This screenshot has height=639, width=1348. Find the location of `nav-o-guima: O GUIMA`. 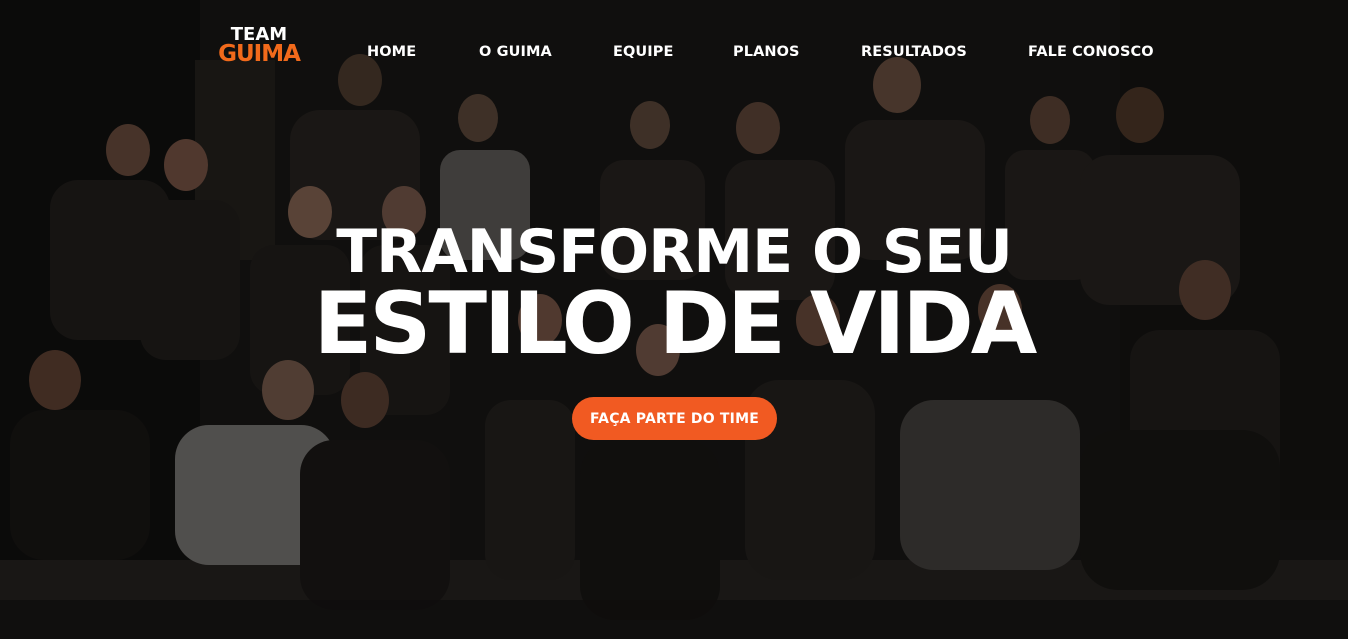

nav-o-guima: O GUIMA is located at coordinates (515, 52).